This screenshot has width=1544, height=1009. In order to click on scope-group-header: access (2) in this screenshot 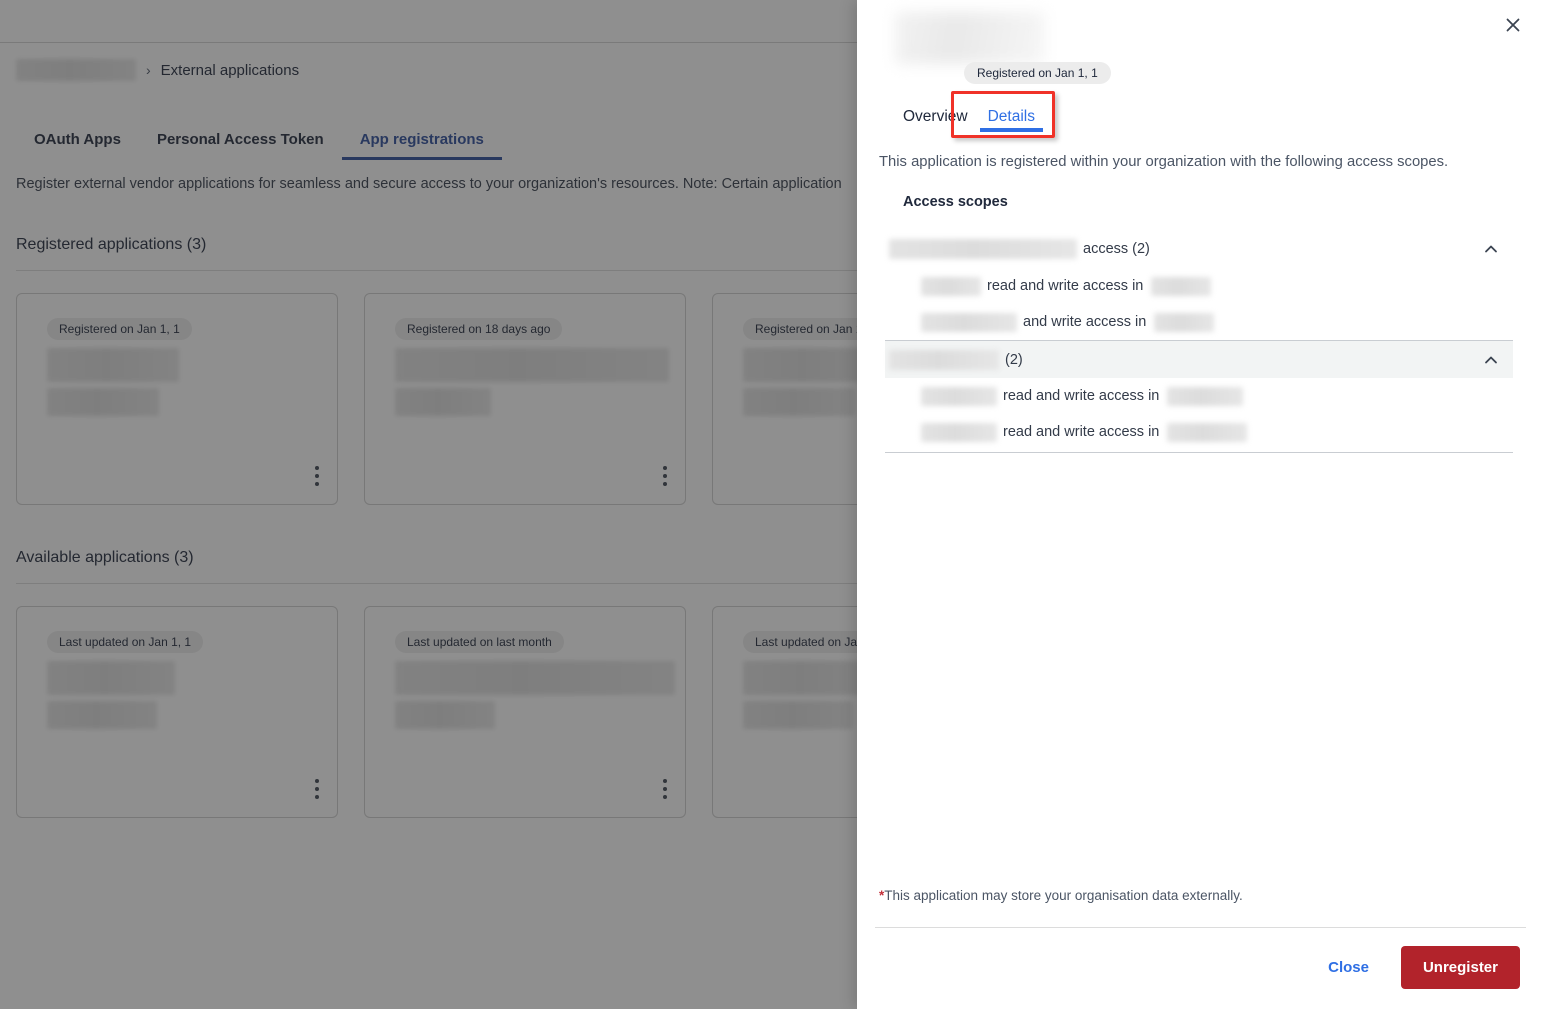, I will do `click(1199, 249)`.